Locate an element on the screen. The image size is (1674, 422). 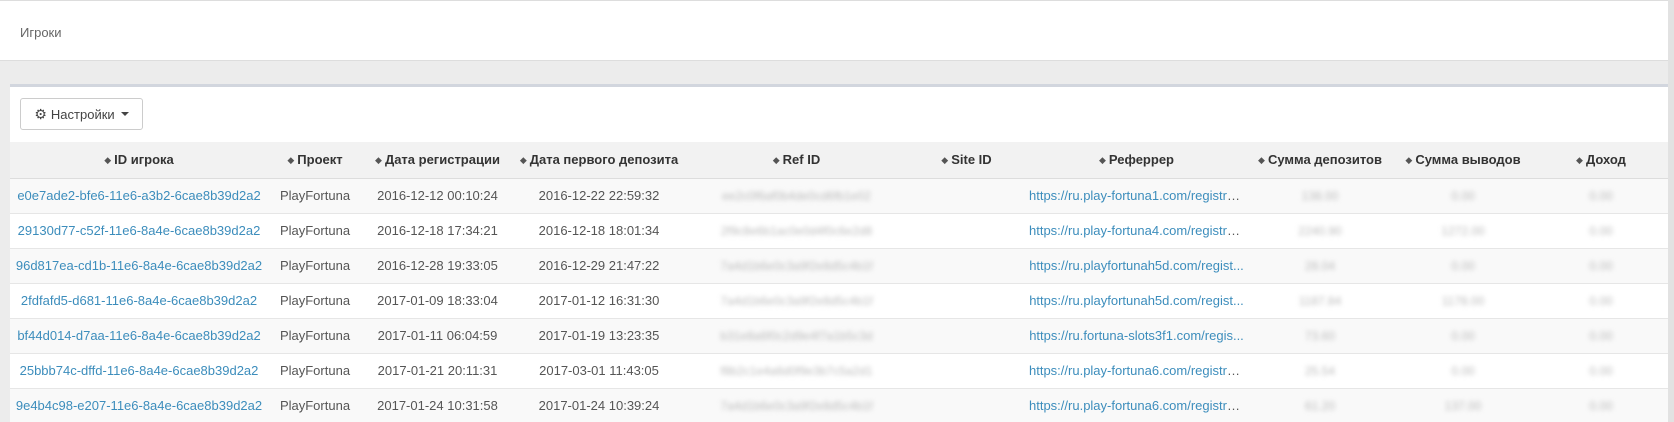
cell-deposits-sum: 73.60 is located at coordinates (1320, 336).